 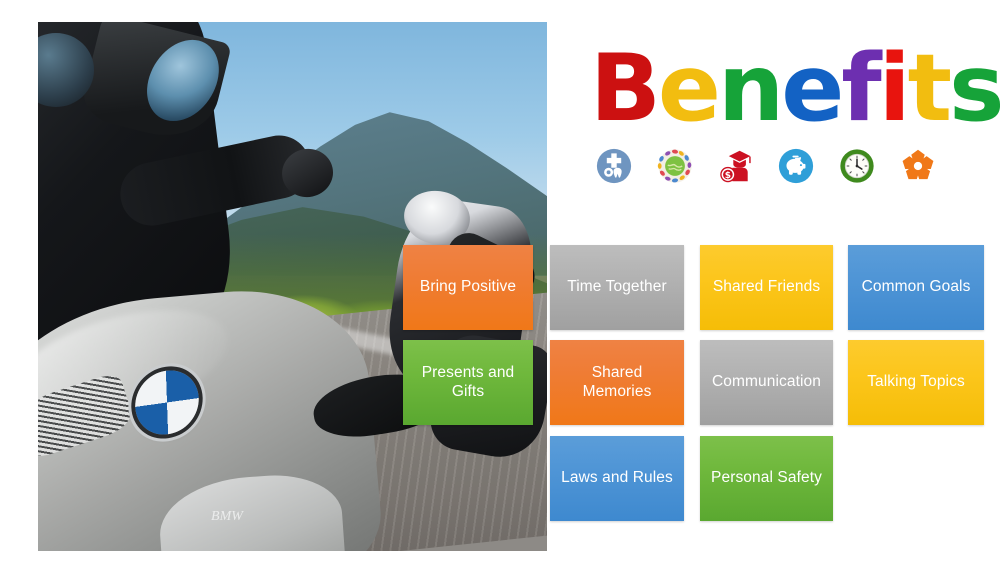 I want to click on tile-shared-friends: Shared Friends, so click(x=766, y=287).